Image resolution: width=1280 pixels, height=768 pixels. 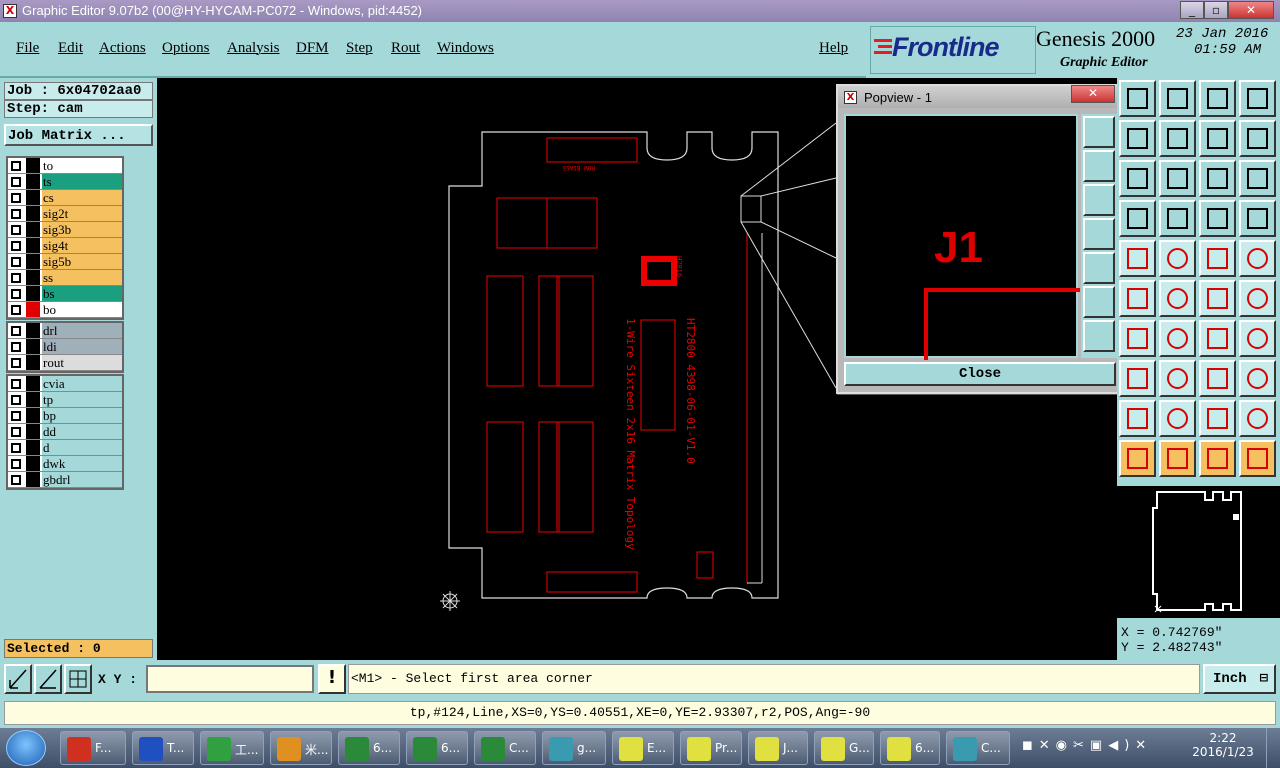 I want to click on help-icon, so click(x=1257, y=178).